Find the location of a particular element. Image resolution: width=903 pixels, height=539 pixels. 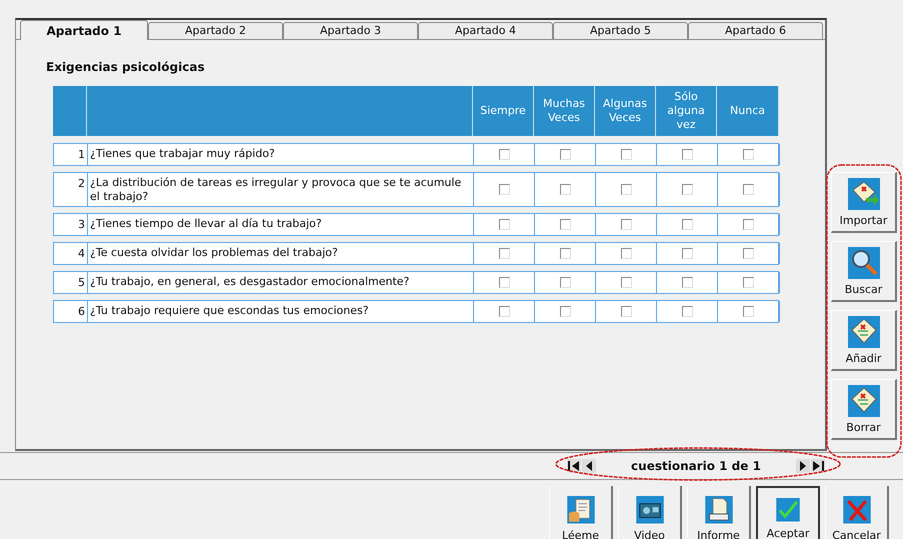

toolbar-button: Video is located at coordinates (650, 512).